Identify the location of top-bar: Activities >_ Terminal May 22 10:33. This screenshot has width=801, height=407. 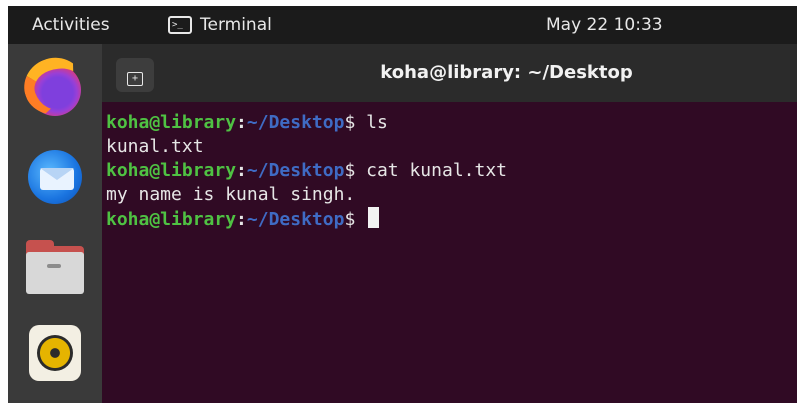
(402, 25).